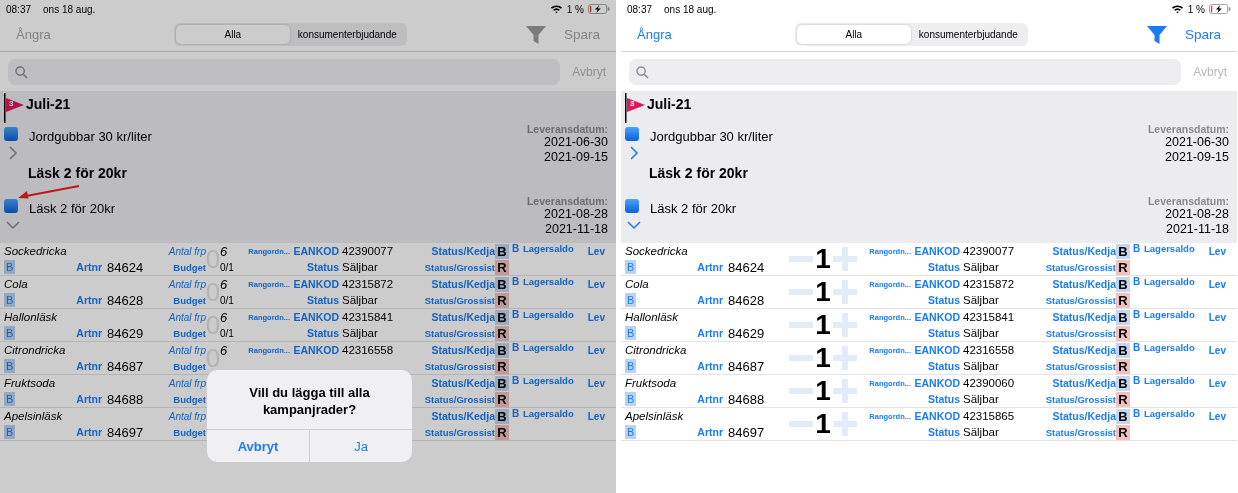 This screenshot has height=493, width=1238. What do you see at coordinates (599, 9) in the screenshot?
I see `battery-icon` at bounding box center [599, 9].